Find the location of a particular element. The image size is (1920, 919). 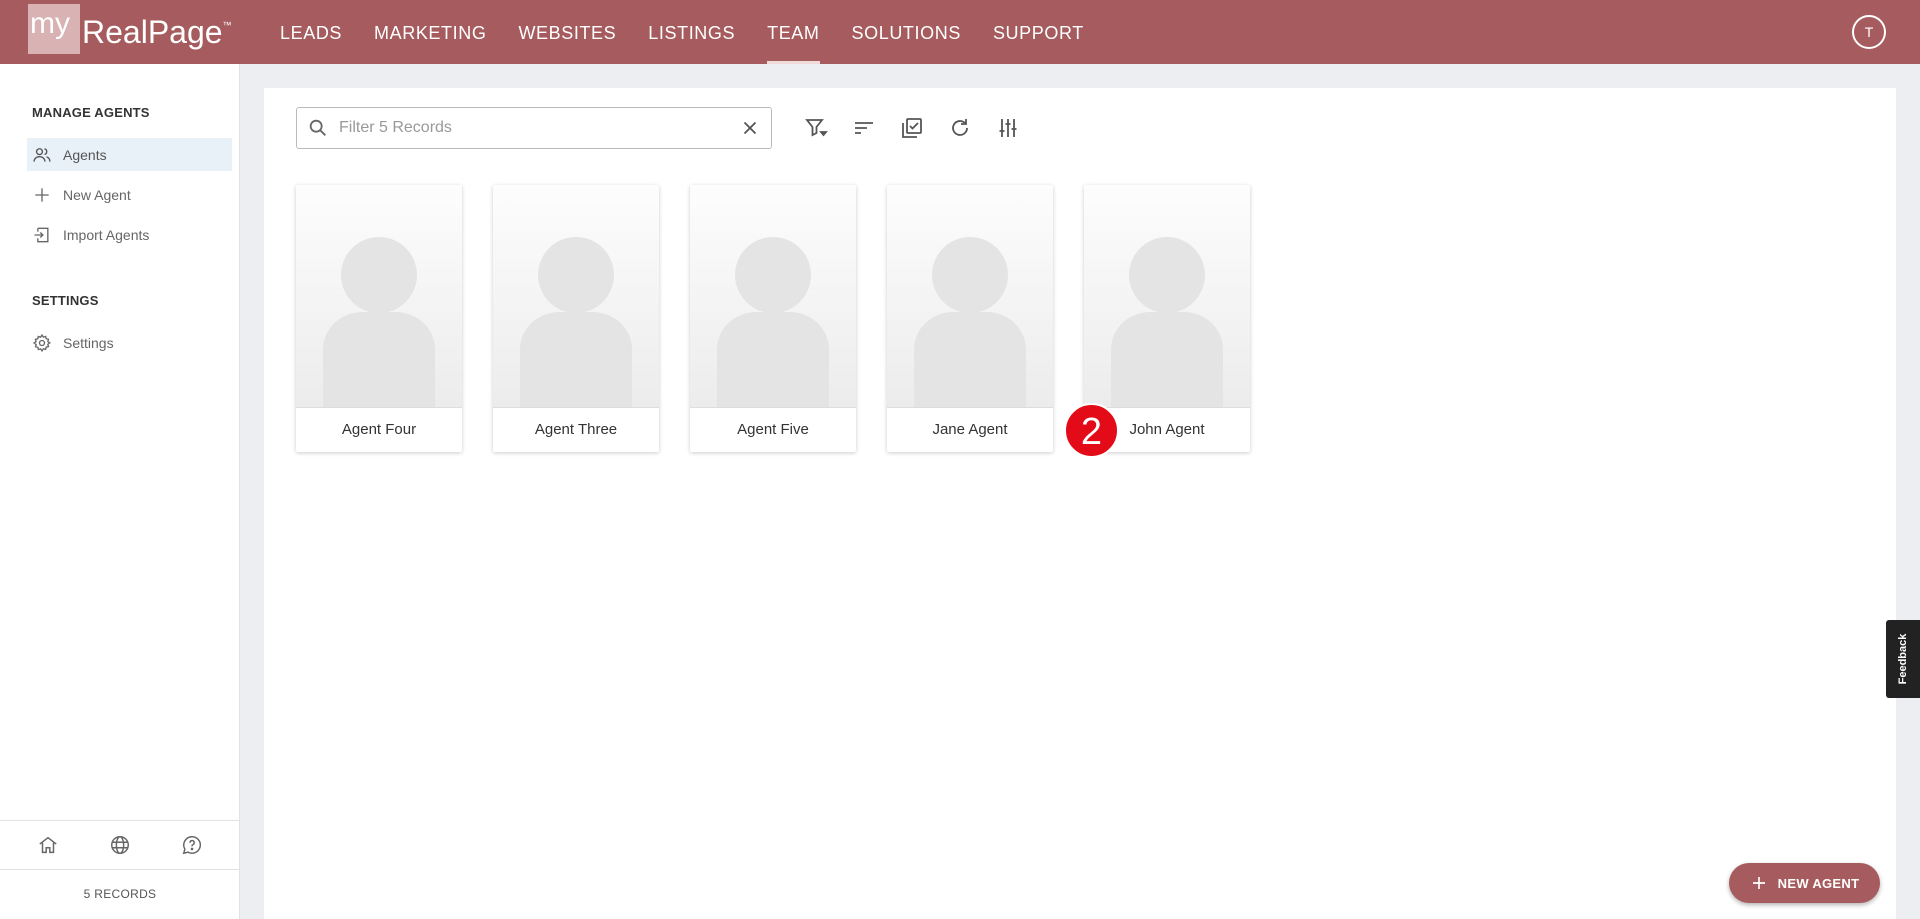

sidebar-item-label: New Agent is located at coordinates (97, 194).